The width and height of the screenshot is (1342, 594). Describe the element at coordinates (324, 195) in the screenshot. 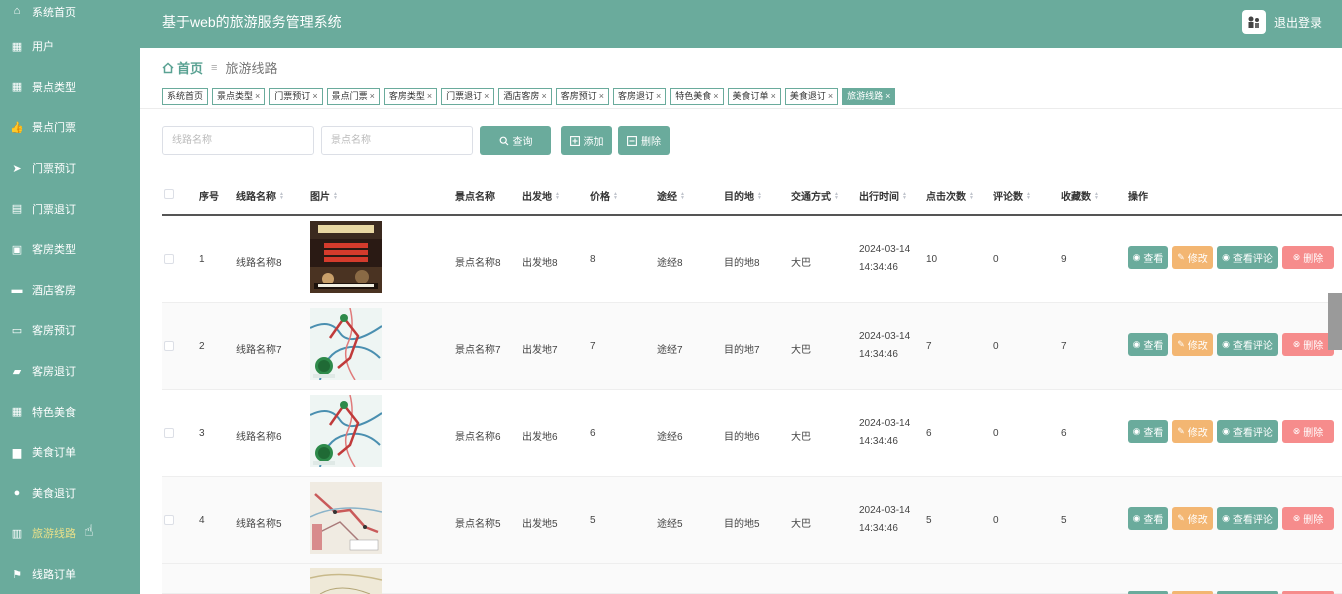

I see `column-header-3: 图片 ▲ ▼` at that location.